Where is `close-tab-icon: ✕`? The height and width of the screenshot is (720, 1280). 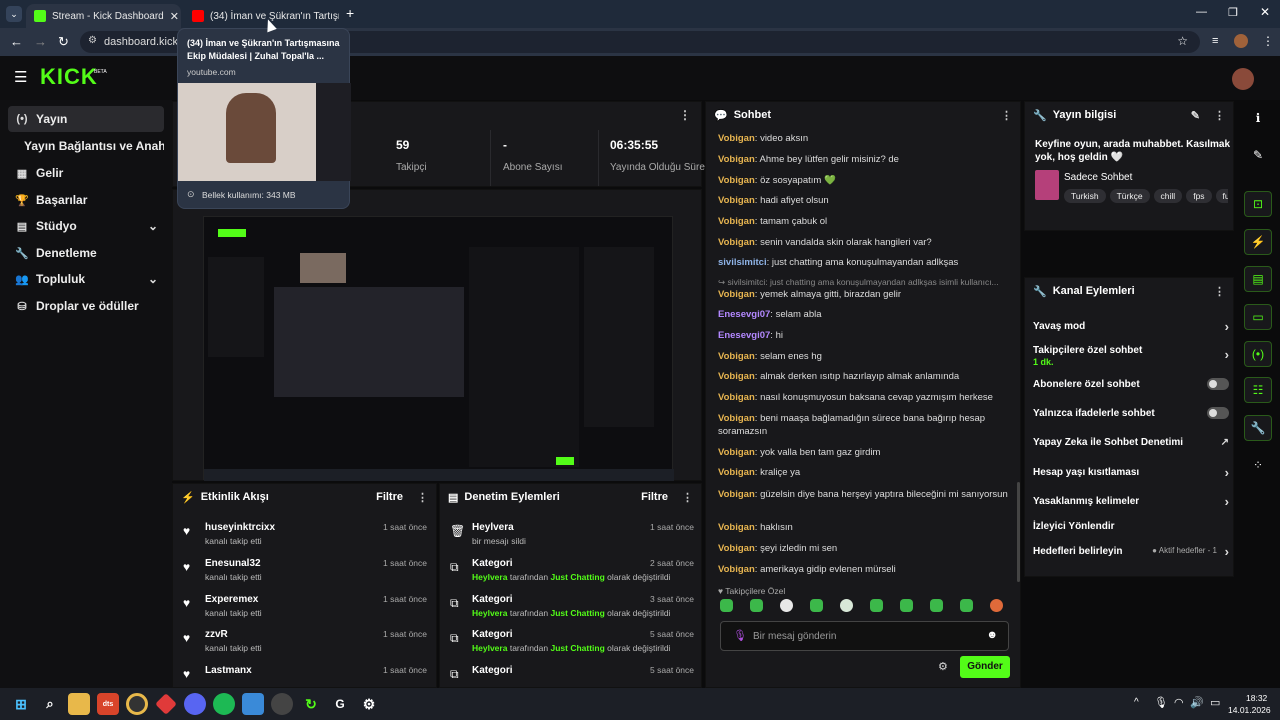 close-tab-icon: ✕ is located at coordinates (171, 16).